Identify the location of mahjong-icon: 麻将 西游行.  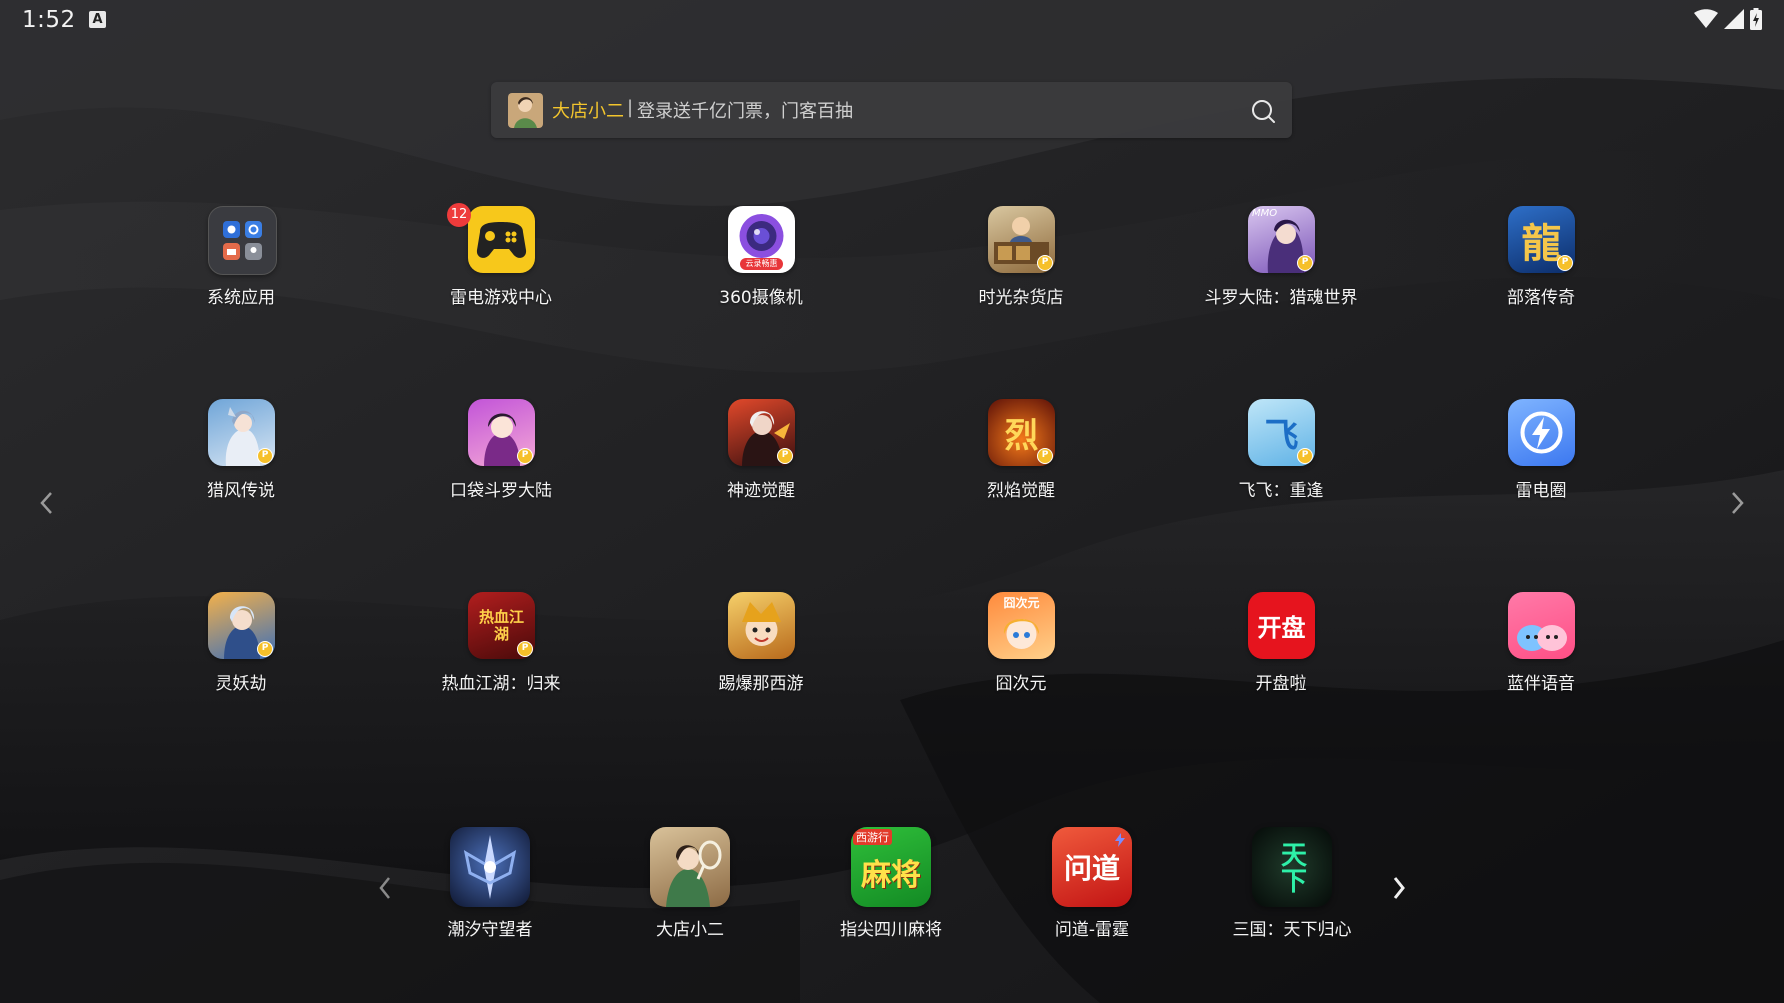
(891, 867).